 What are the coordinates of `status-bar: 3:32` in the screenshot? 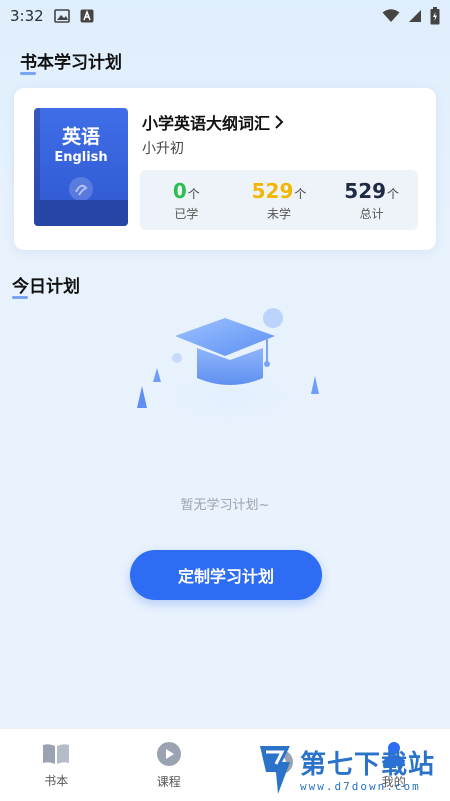 It's located at (225, 16).